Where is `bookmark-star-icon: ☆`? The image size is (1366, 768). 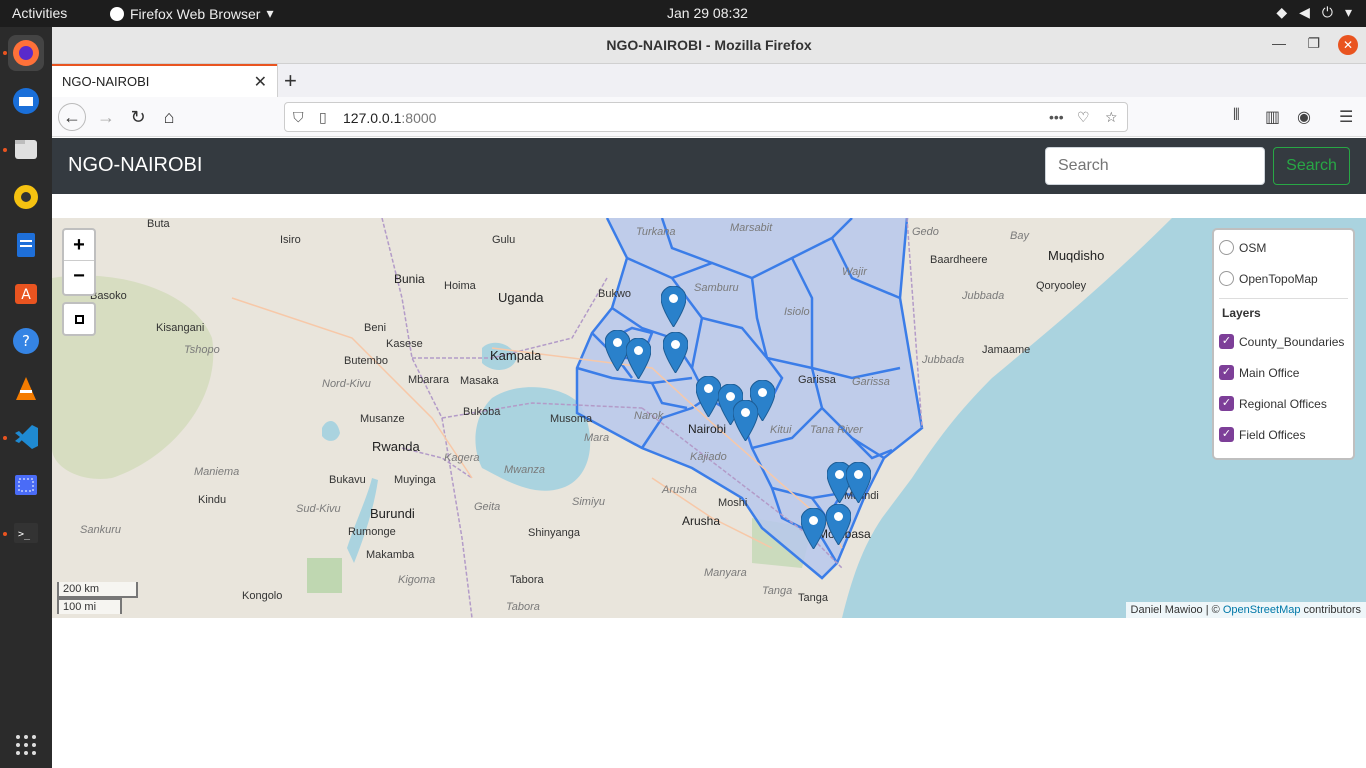 bookmark-star-icon: ☆ is located at coordinates (1111, 117).